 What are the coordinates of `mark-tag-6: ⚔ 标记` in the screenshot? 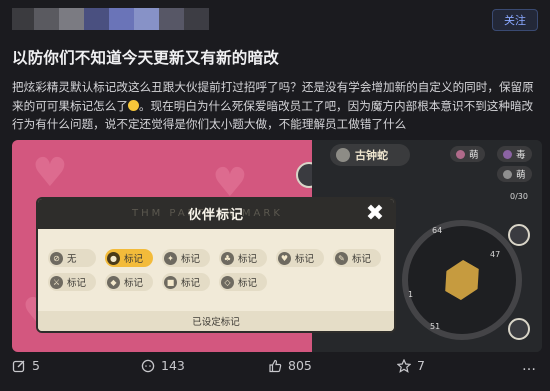 It's located at (72, 282).